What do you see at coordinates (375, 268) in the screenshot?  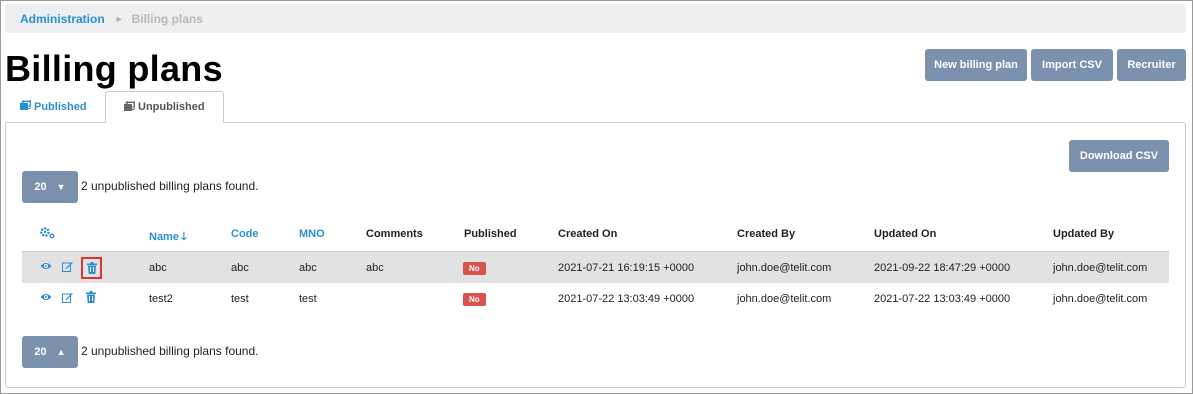 I see `cell-comments: abc` at bounding box center [375, 268].